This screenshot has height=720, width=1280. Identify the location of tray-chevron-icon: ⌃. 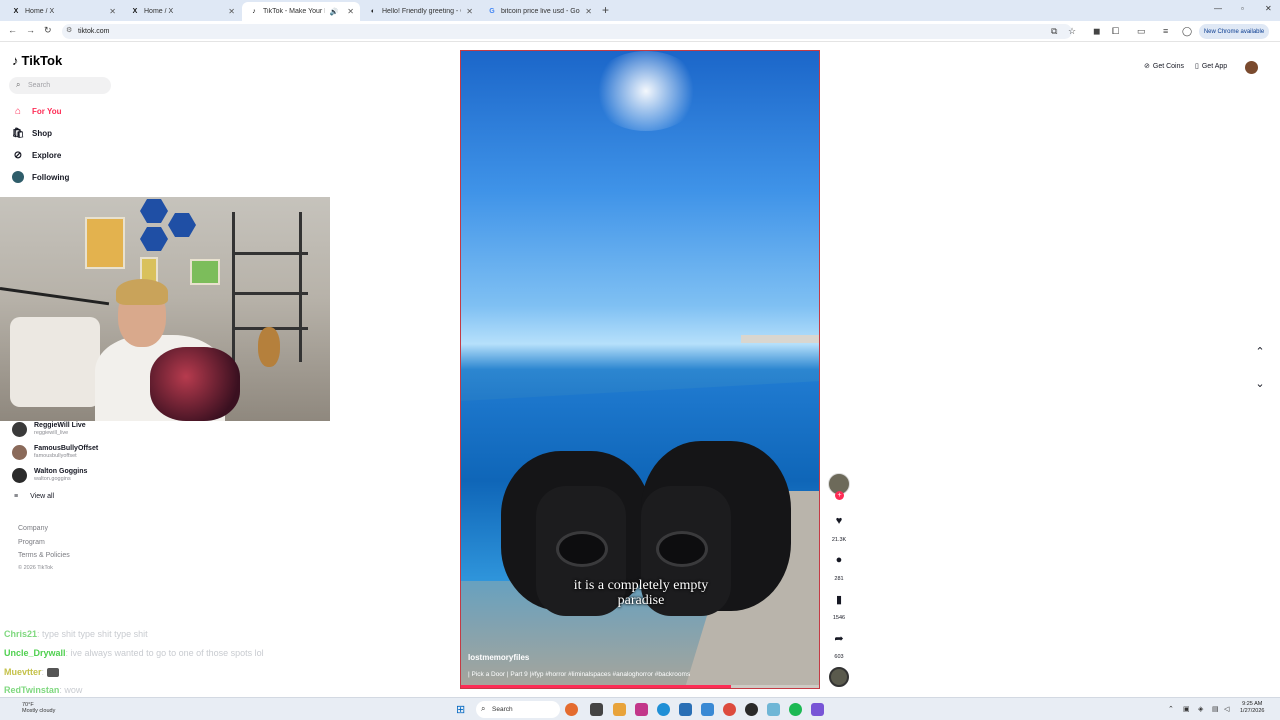
(1171, 709).